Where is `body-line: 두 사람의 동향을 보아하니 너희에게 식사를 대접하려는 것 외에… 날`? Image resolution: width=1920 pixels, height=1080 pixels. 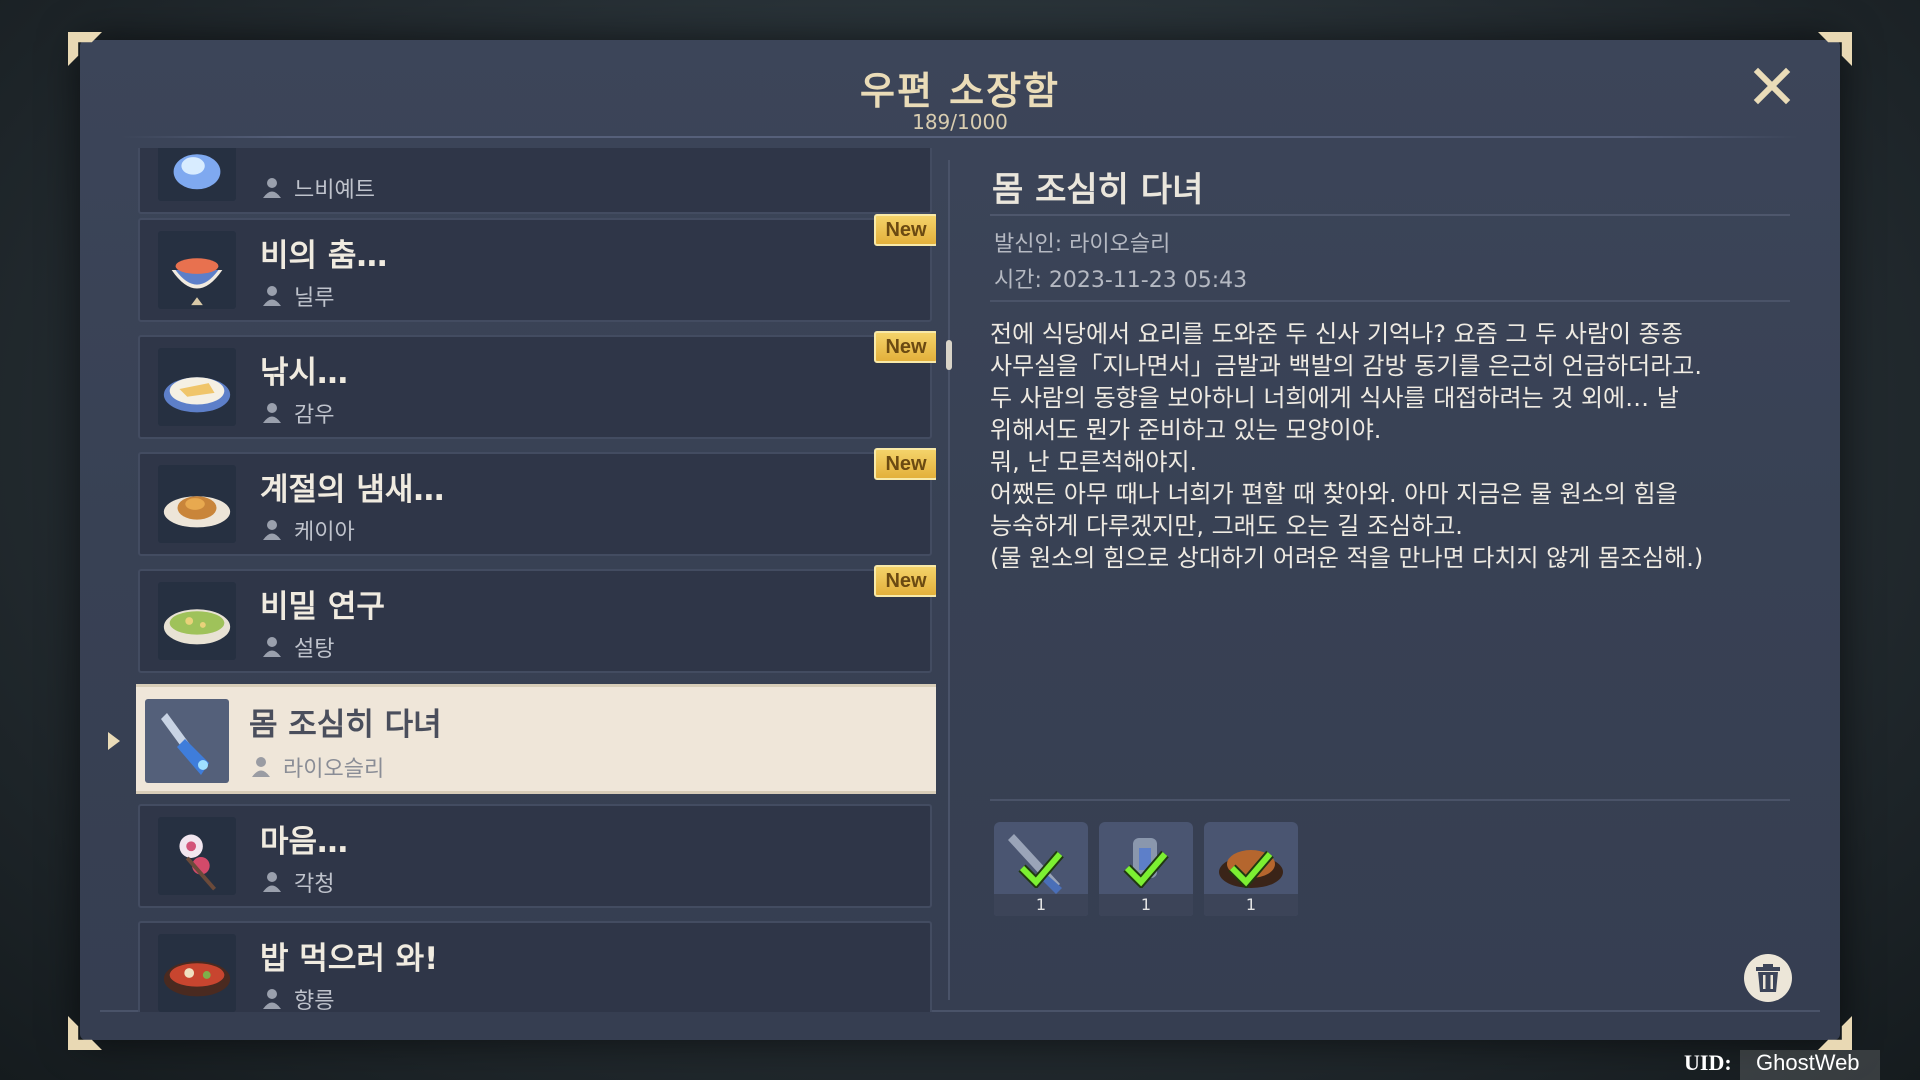 body-line: 두 사람의 동향을 보아하니 너희에게 식사를 대접하려는 것 외에… 날 is located at coordinates (1334, 398).